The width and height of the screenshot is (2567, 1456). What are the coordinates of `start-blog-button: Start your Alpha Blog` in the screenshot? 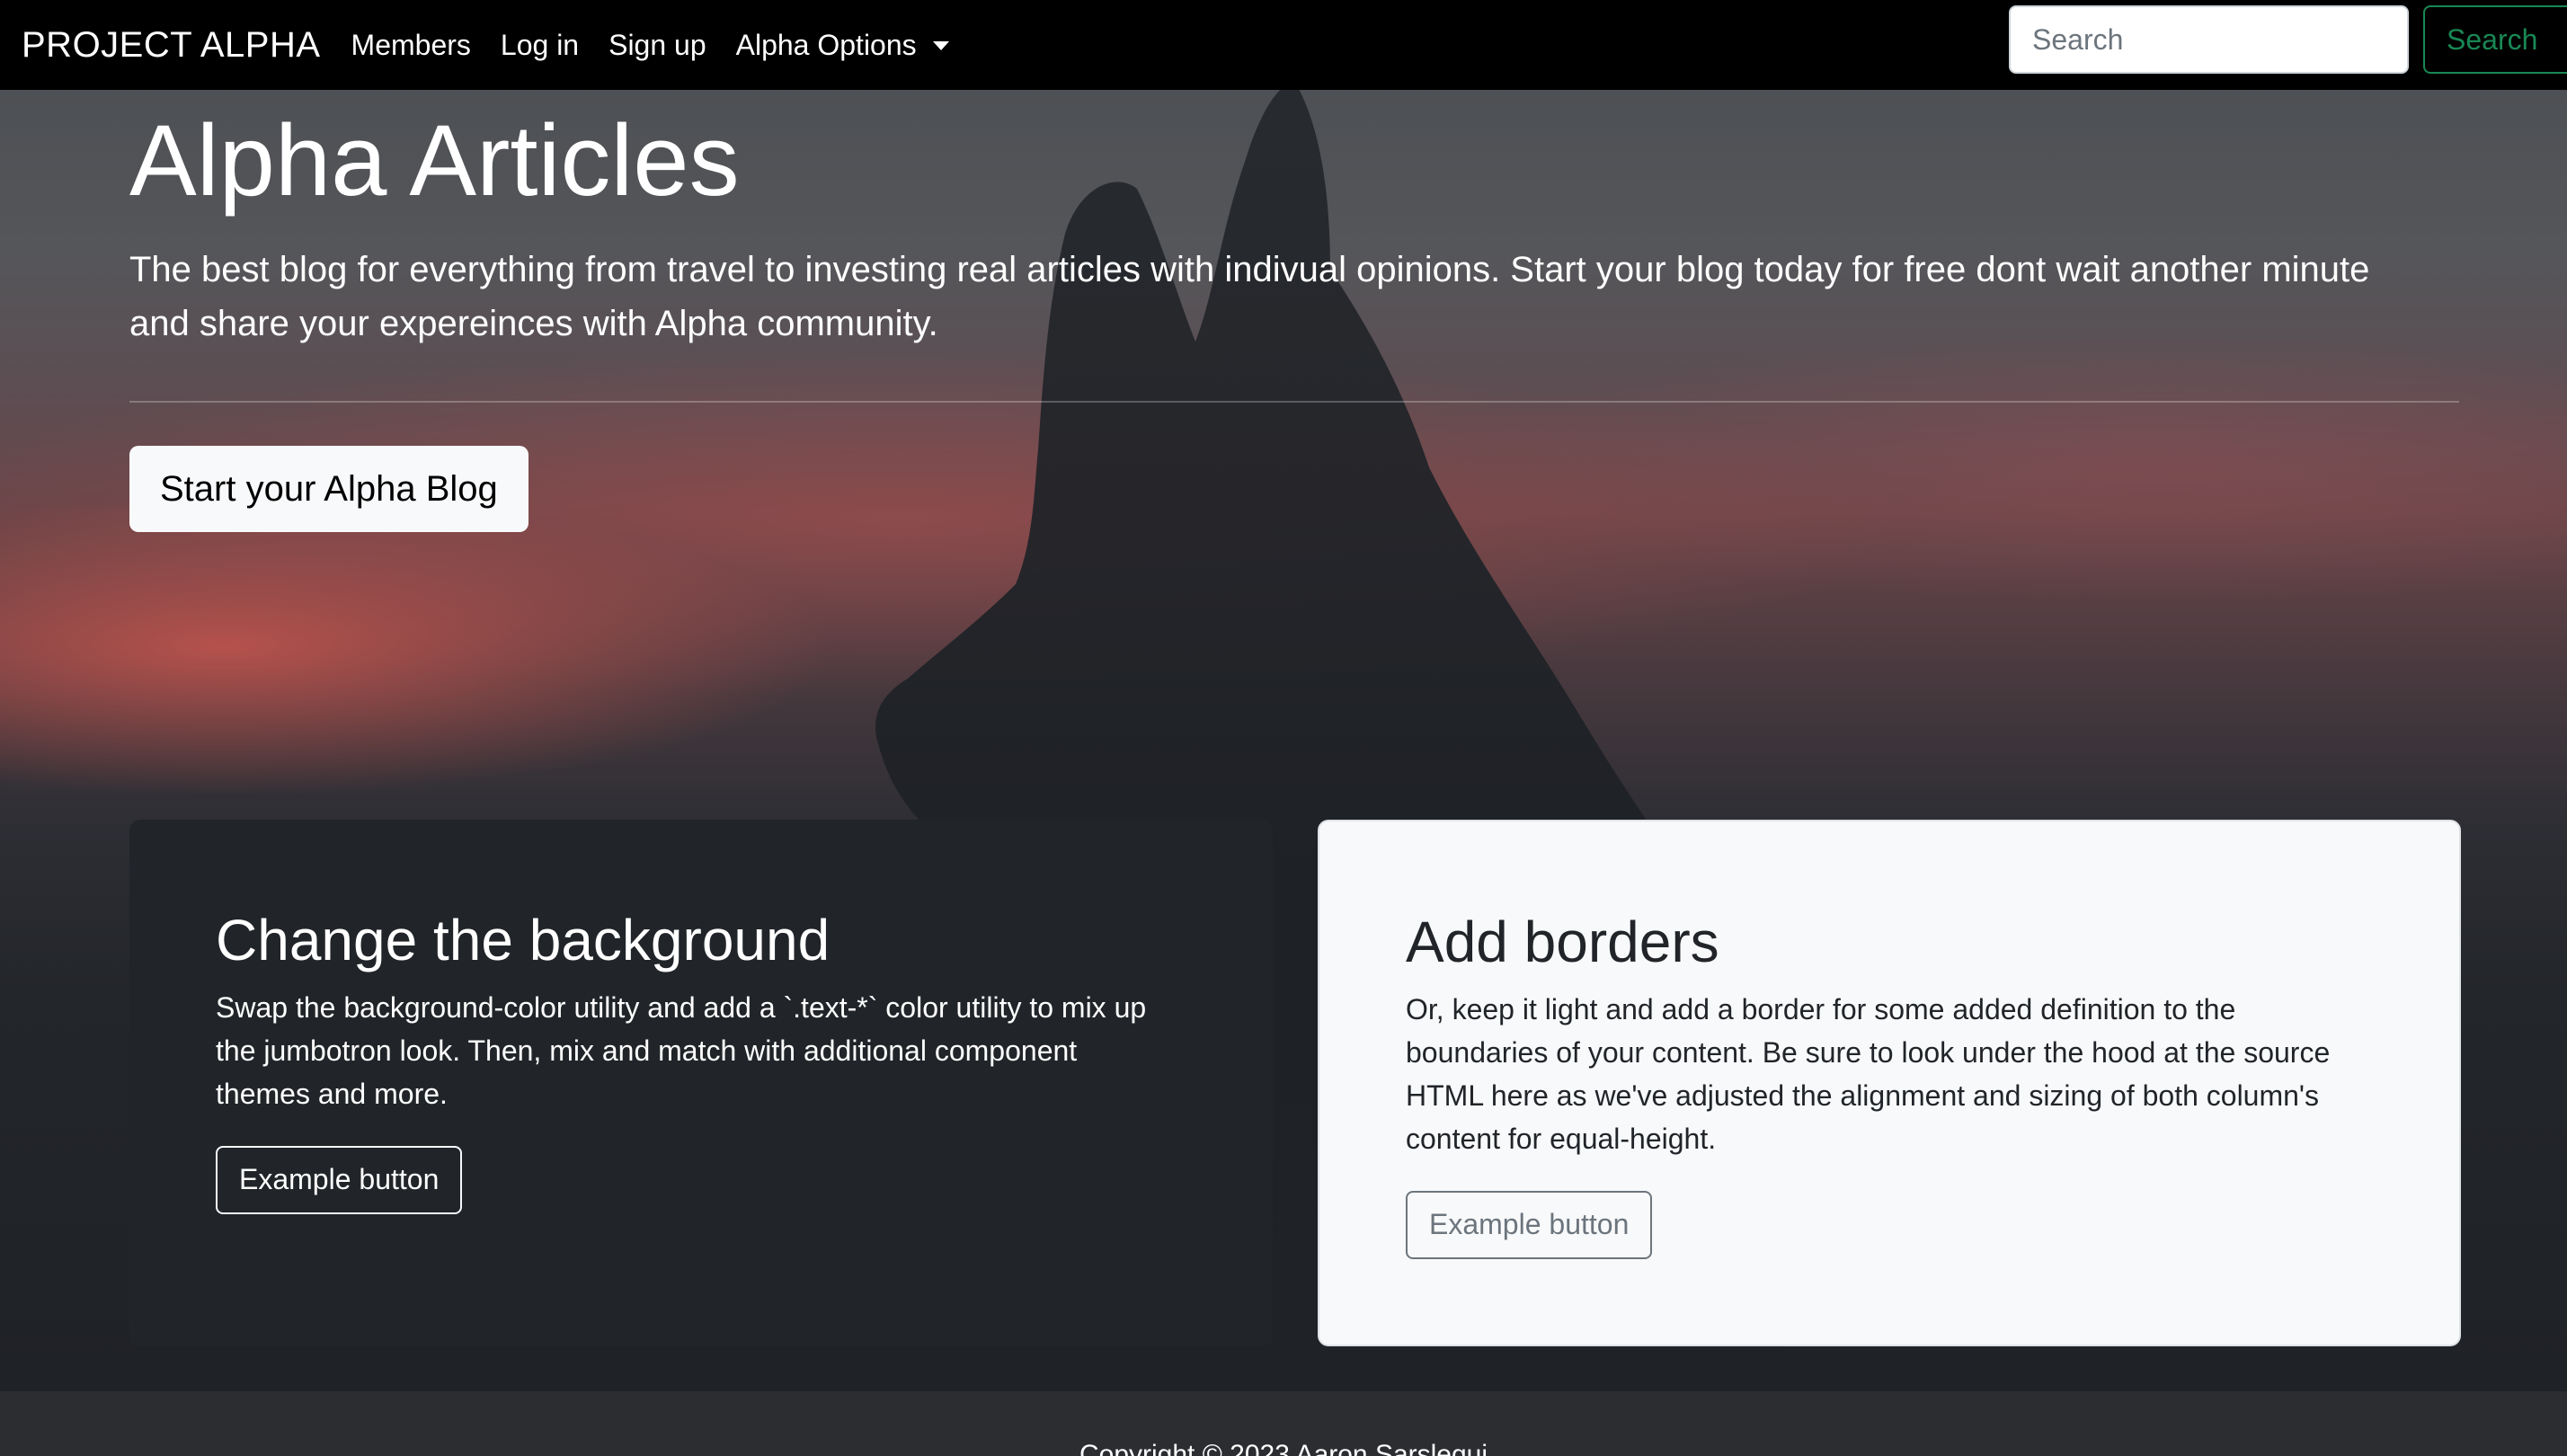 It's located at (328, 490).